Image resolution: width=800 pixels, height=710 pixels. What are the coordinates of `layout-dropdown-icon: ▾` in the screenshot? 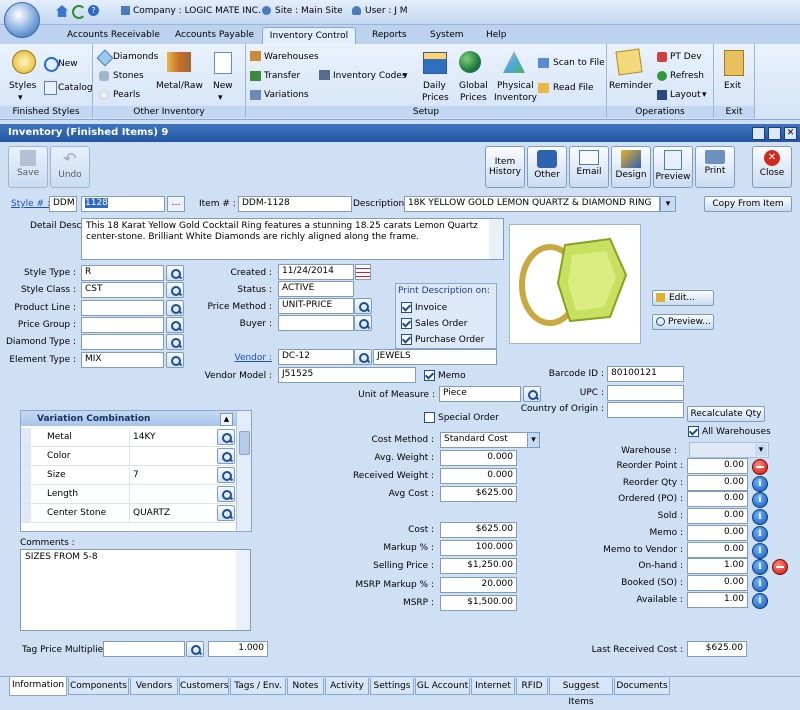 It's located at (704, 95).